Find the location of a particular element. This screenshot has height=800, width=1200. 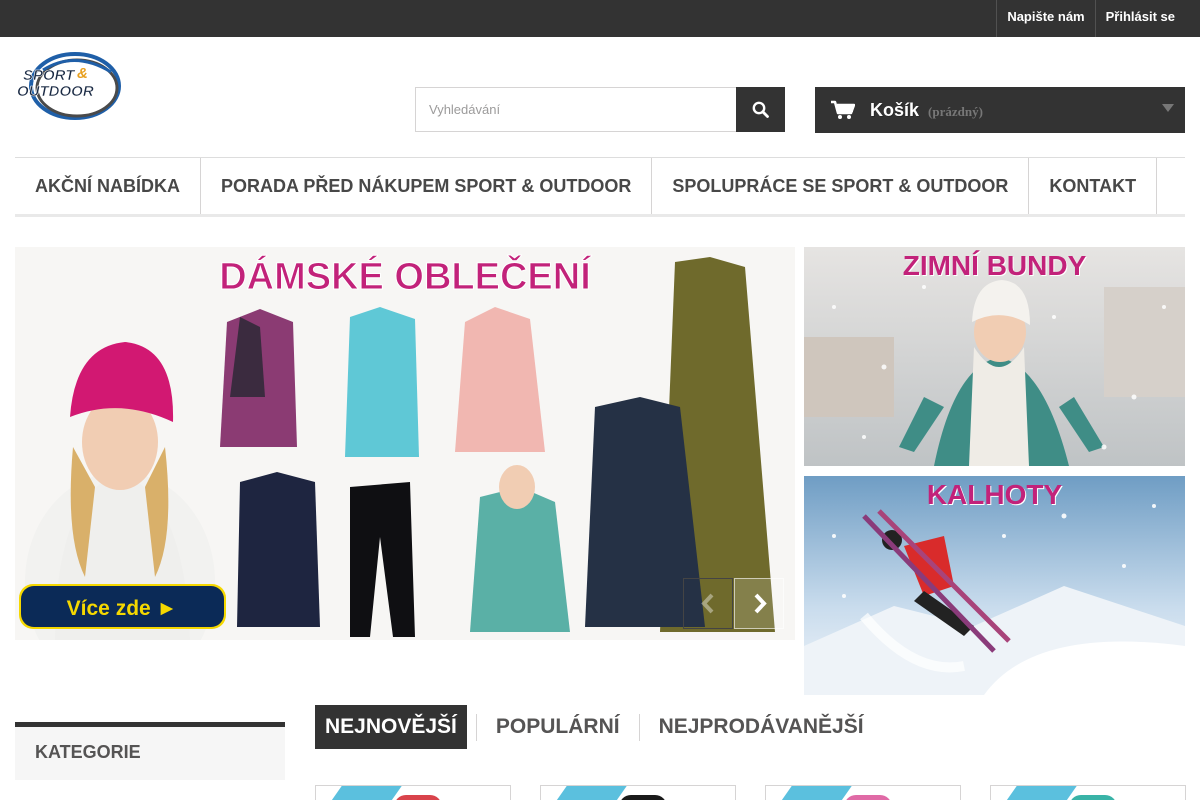

slider-cta-label: Více zde ► is located at coordinates (122, 608).